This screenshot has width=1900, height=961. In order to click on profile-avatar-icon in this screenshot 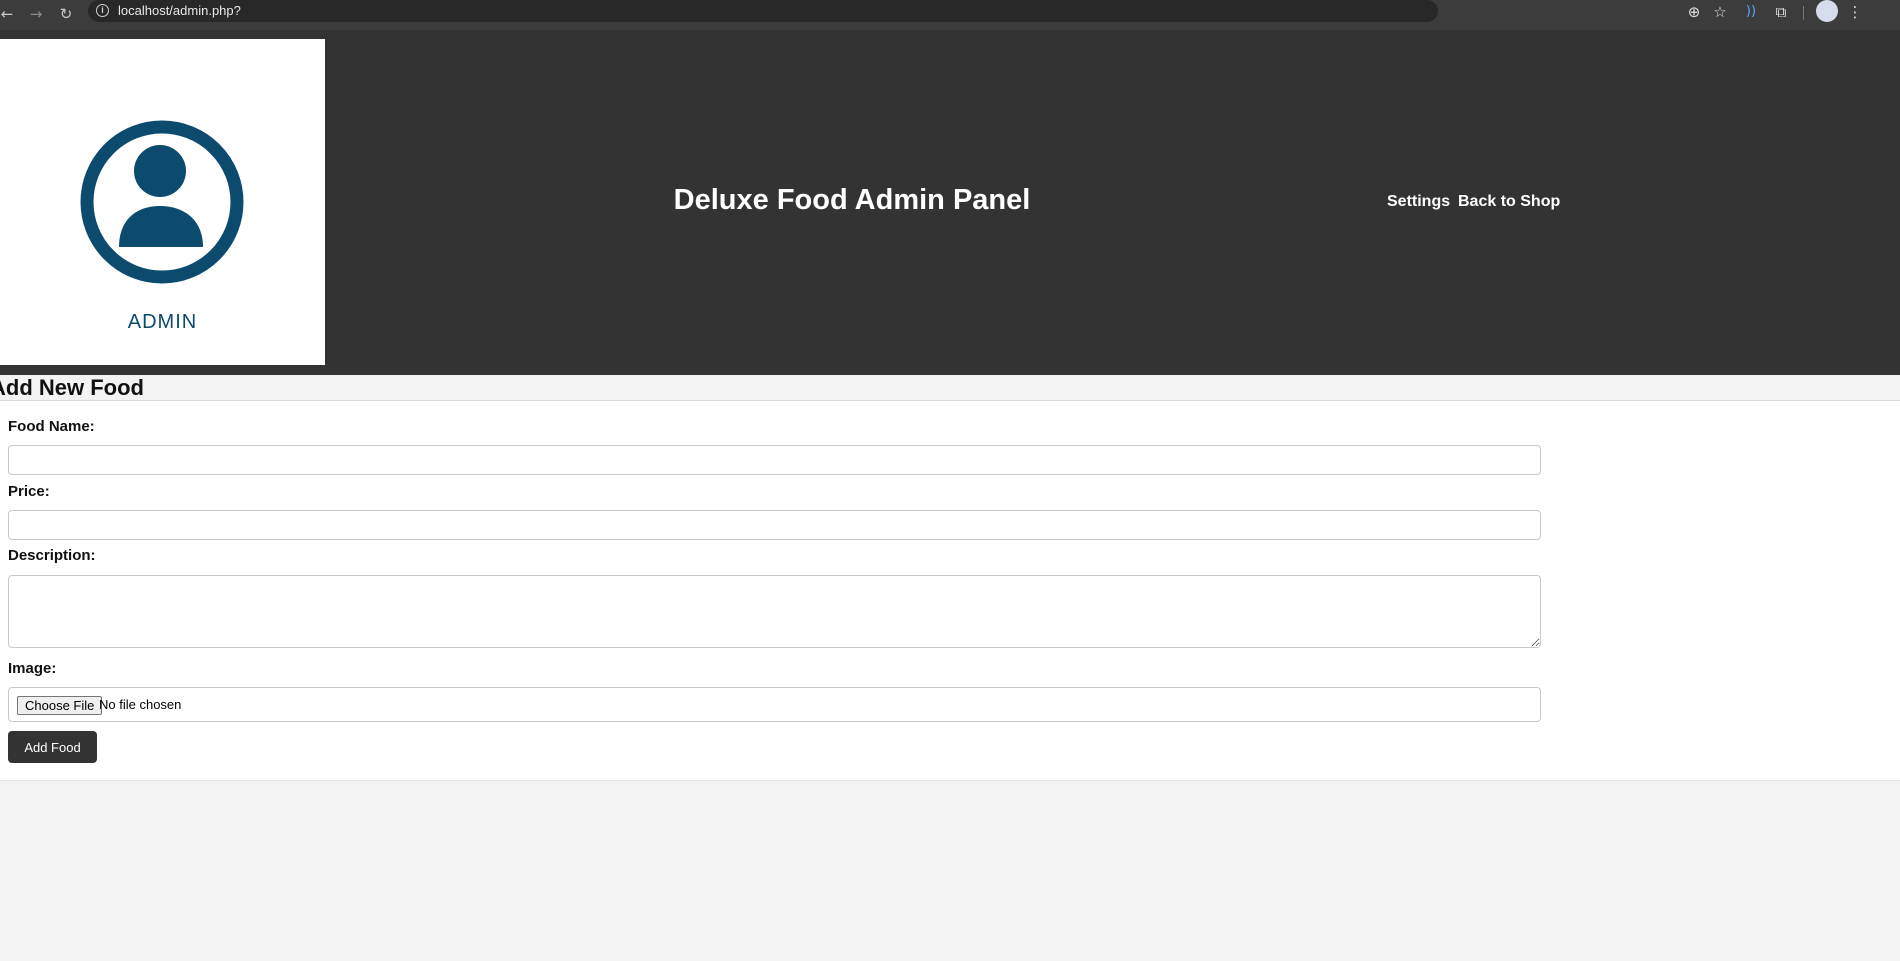, I will do `click(1827, 11)`.